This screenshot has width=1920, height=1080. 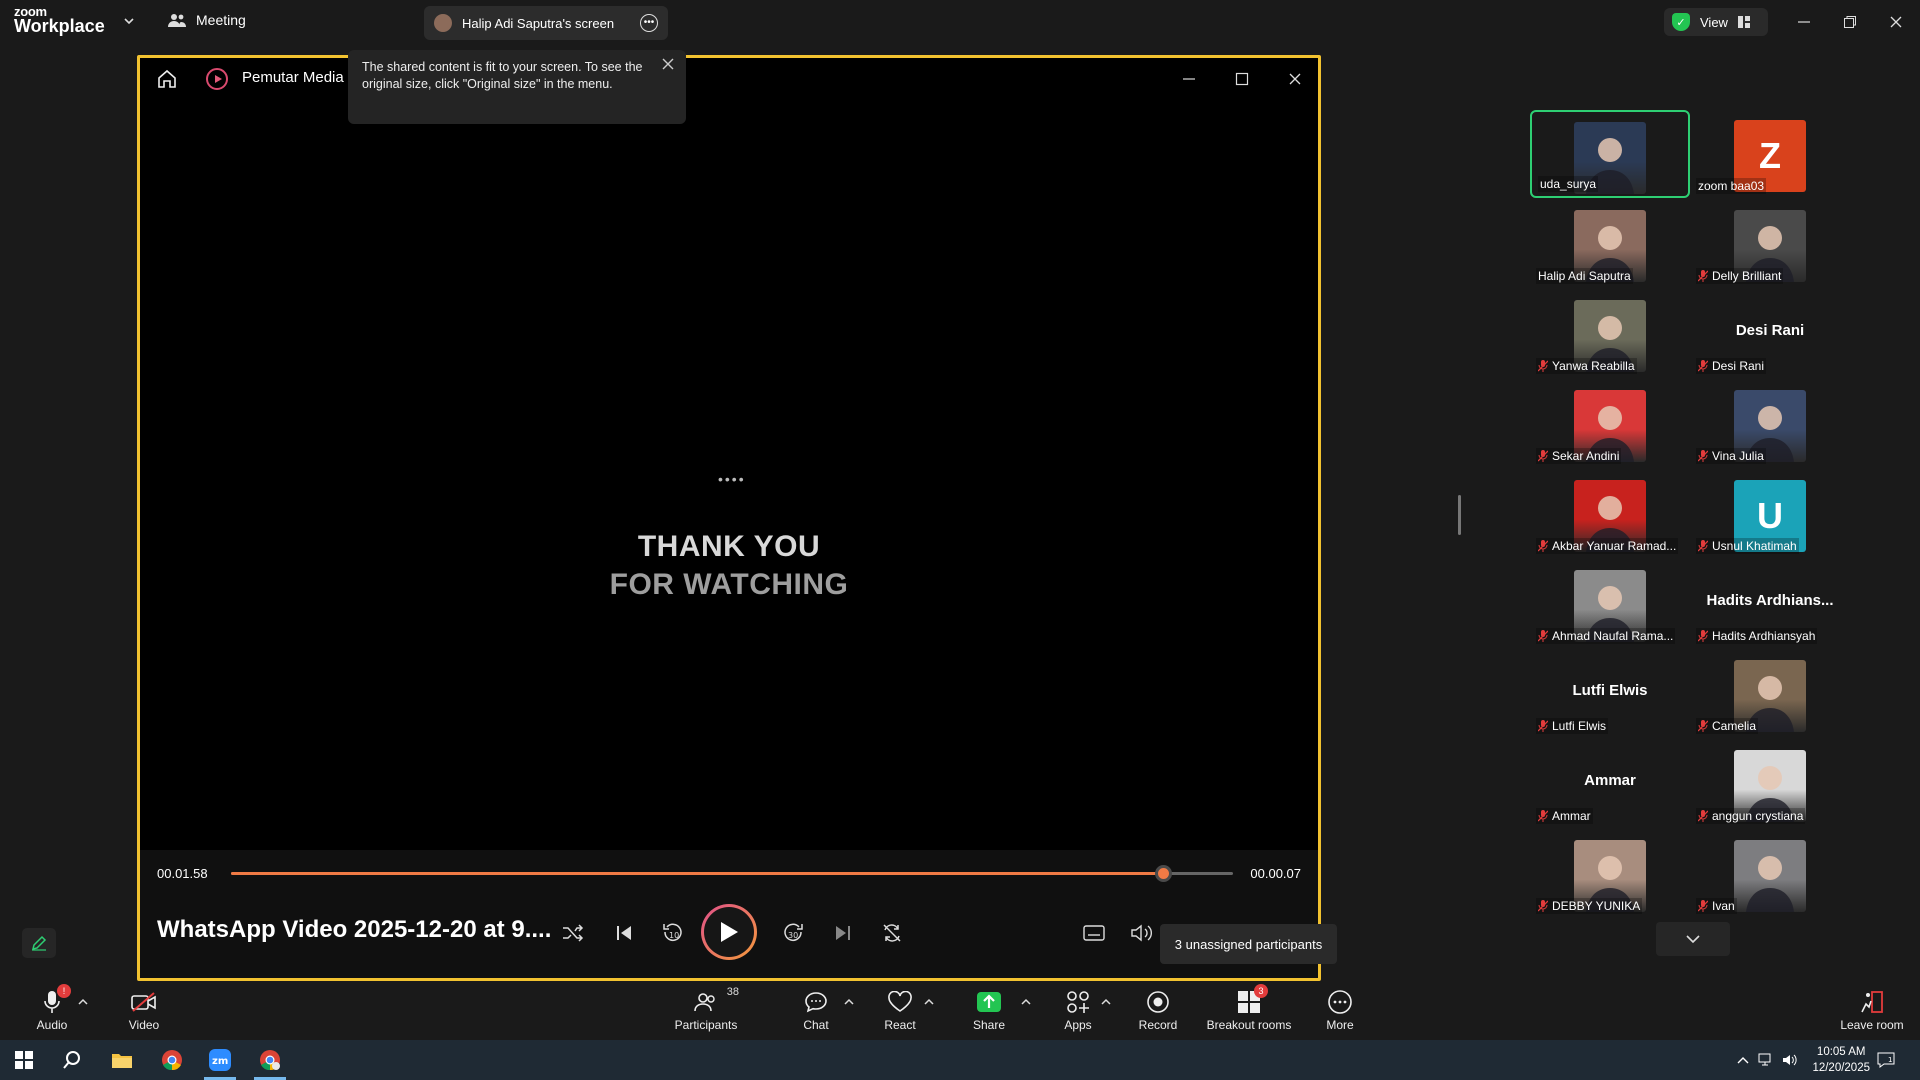 What do you see at coordinates (172, 1060) in the screenshot?
I see `chrome-icon` at bounding box center [172, 1060].